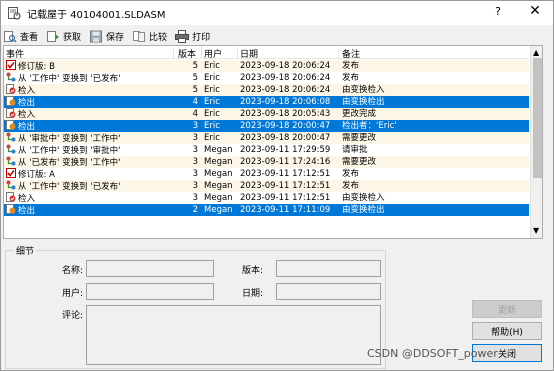 The height and width of the screenshot is (371, 554). I want to click on print-button: 打印, so click(192, 36).